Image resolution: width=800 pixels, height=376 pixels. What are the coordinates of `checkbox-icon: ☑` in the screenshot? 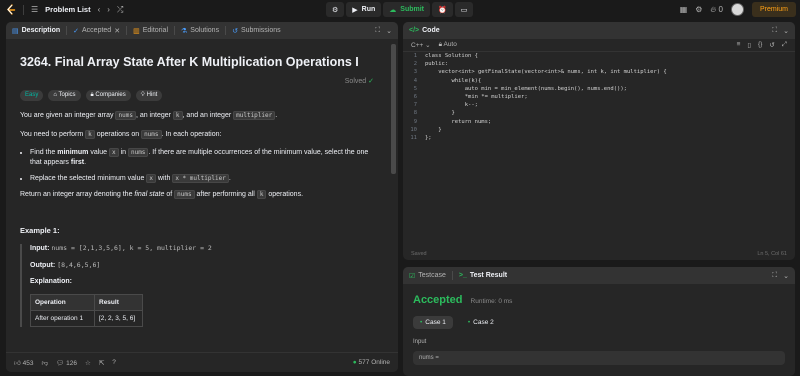 It's located at (412, 276).